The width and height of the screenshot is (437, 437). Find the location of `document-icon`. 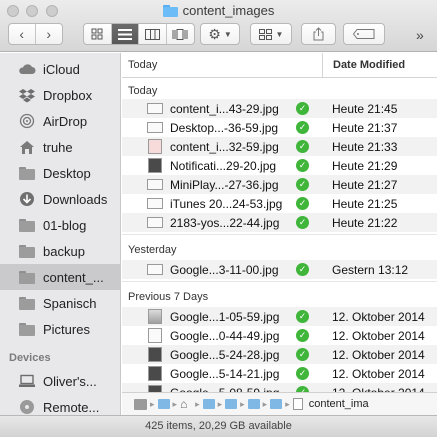

document-icon is located at coordinates (297, 404).